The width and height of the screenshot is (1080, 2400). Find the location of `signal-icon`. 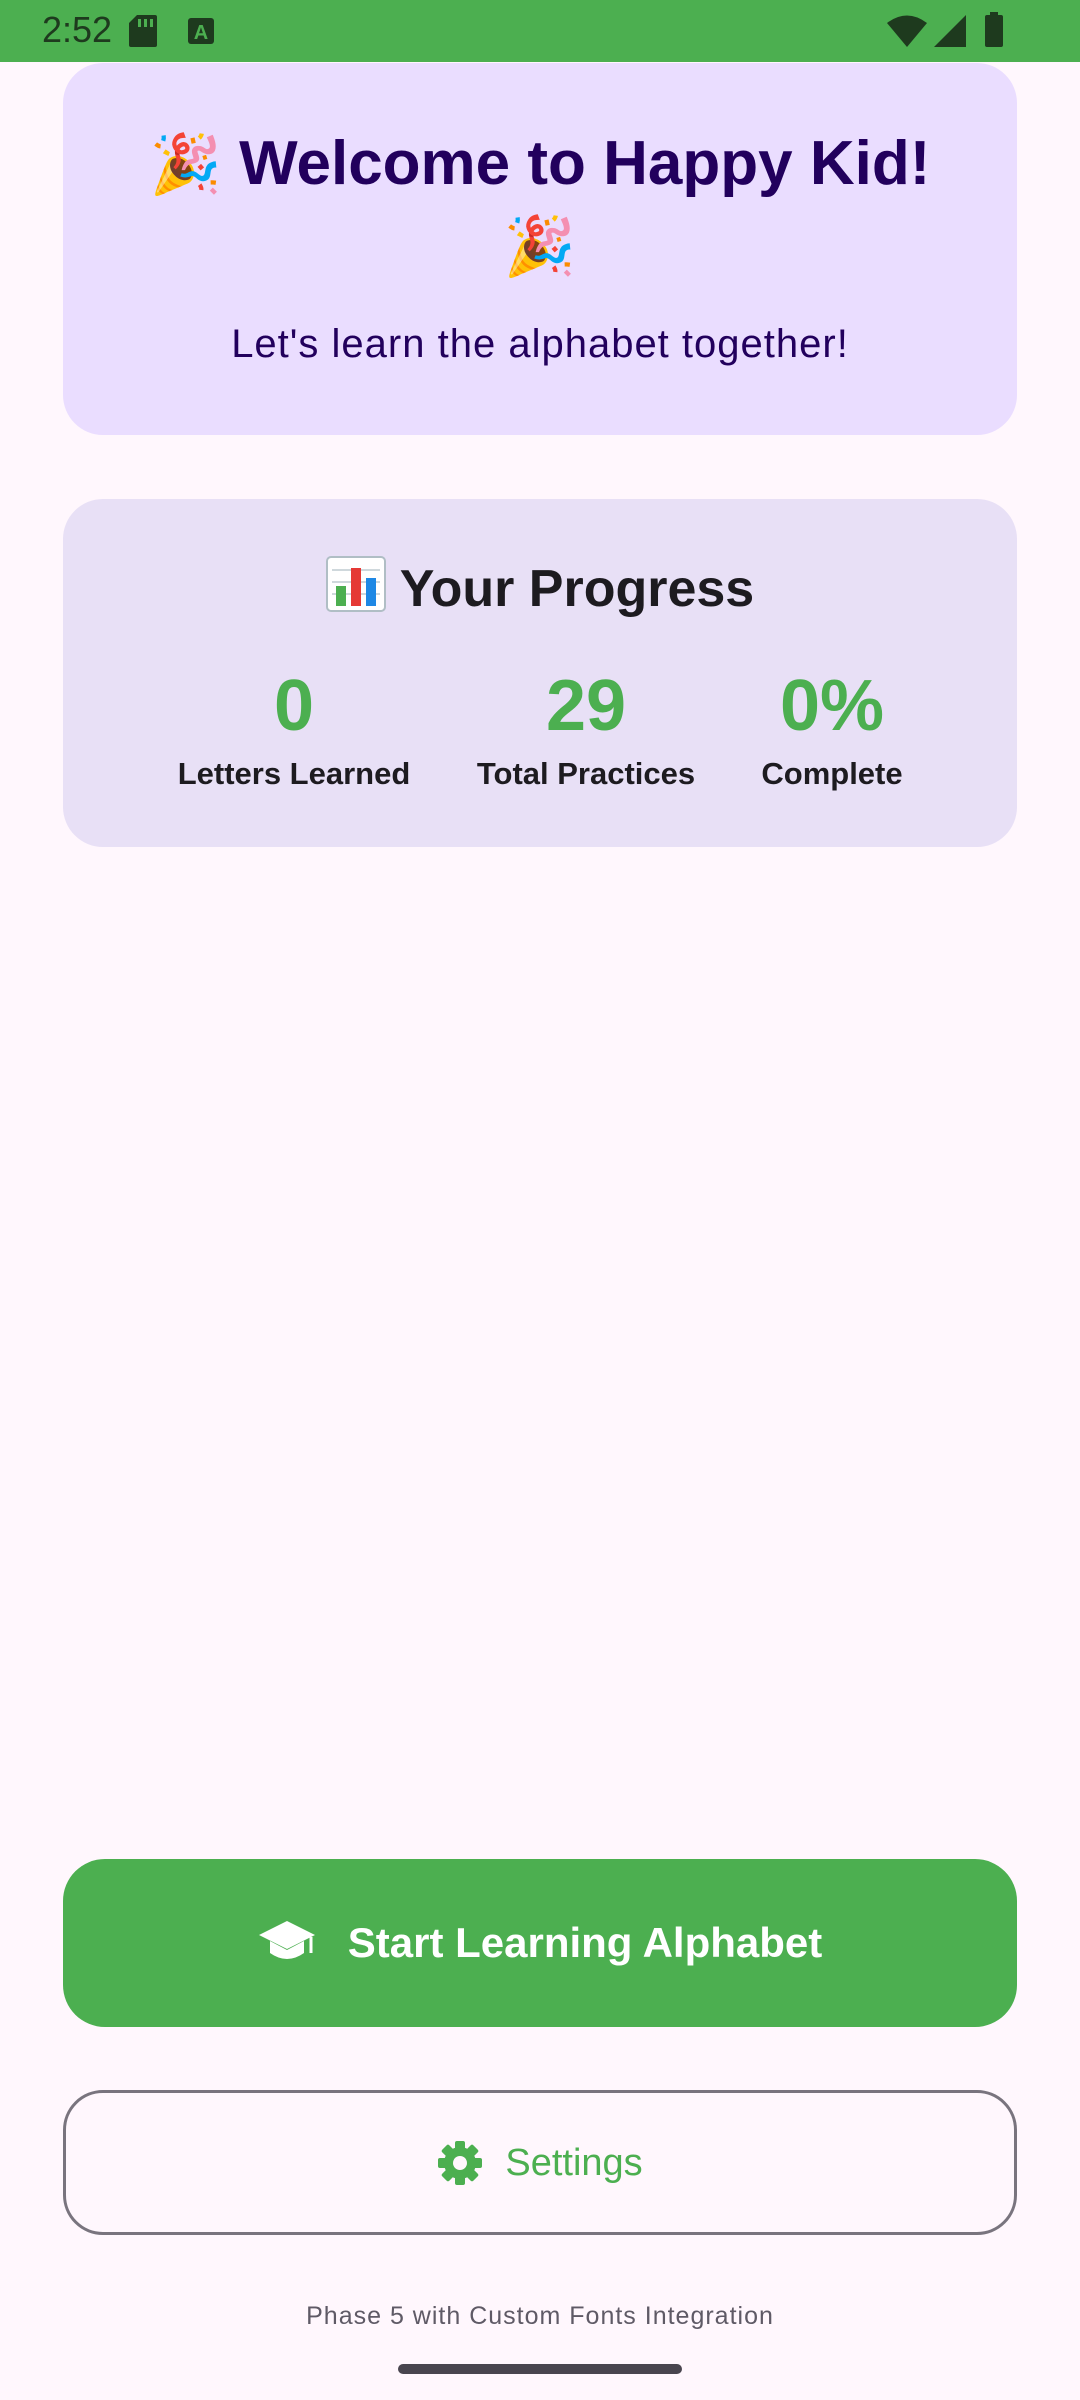

signal-icon is located at coordinates (950, 31).